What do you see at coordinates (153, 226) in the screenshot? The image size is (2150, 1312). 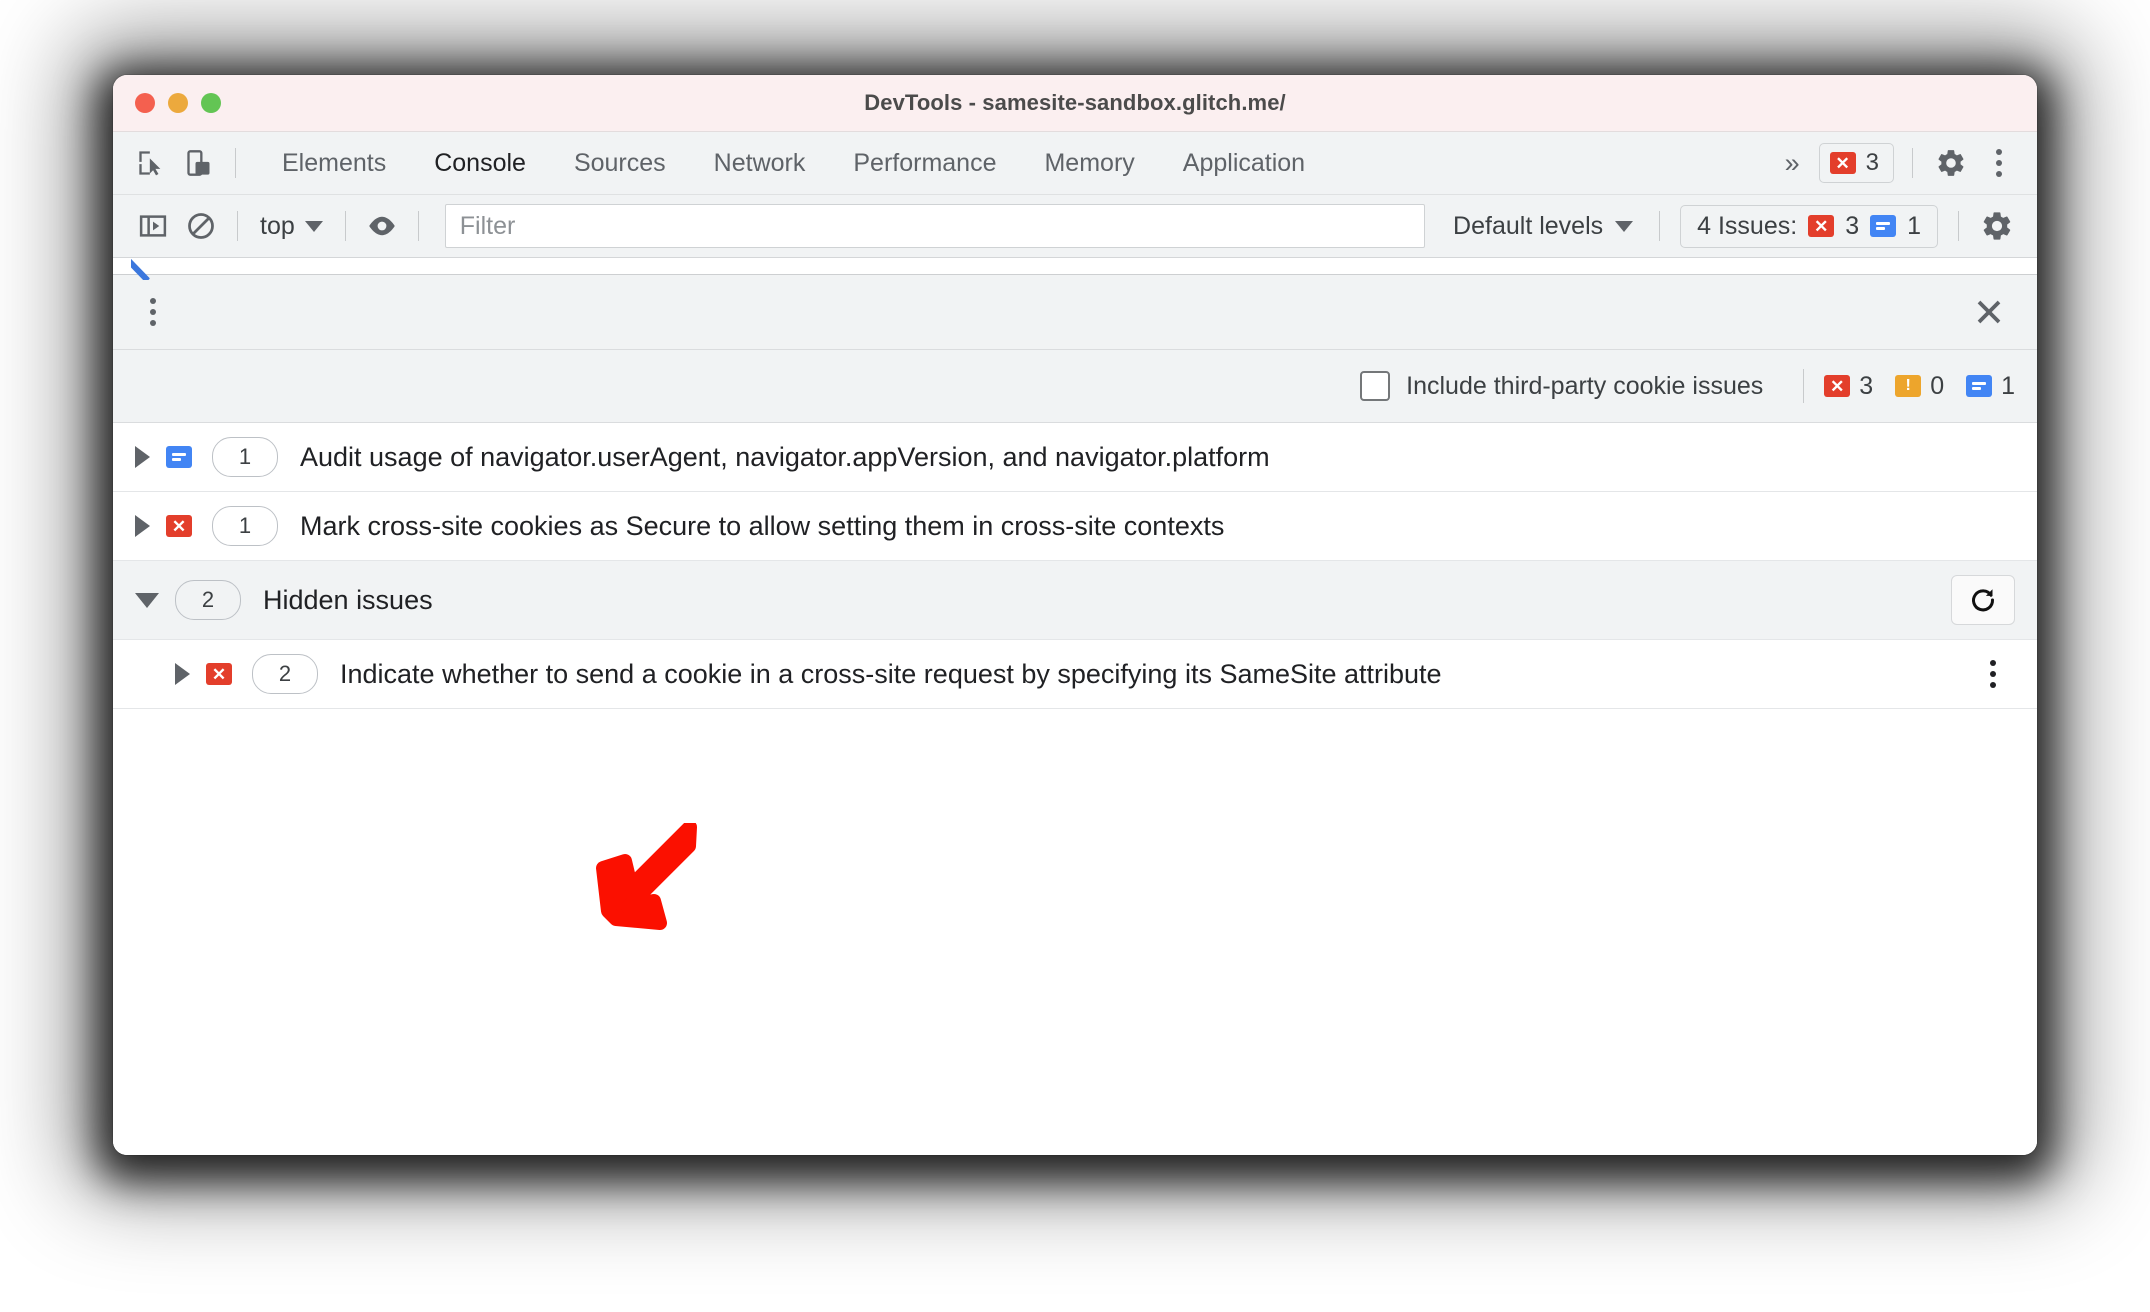 I see `console-sidebar-icon` at bounding box center [153, 226].